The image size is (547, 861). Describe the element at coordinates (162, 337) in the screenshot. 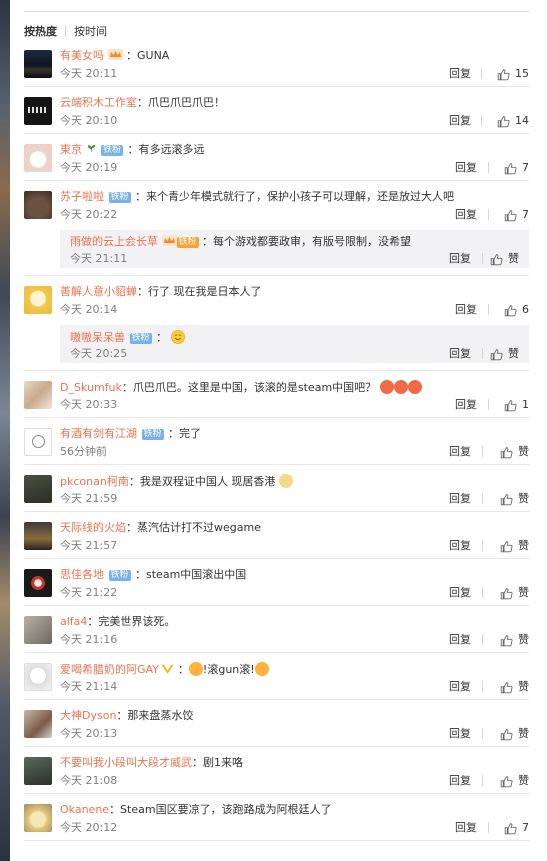

I see `reply-text: ：` at that location.